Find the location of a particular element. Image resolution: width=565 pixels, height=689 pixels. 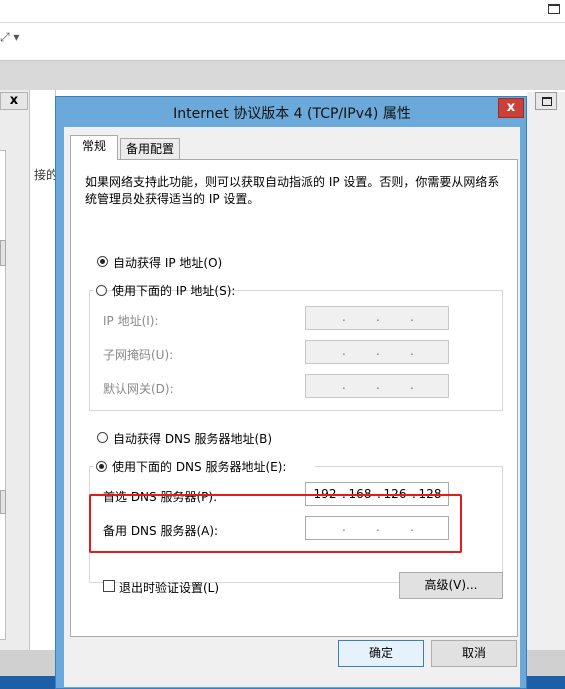

manual-dns-label: 使用下面的 DNS 服务器地址(E): is located at coordinates (199, 466).